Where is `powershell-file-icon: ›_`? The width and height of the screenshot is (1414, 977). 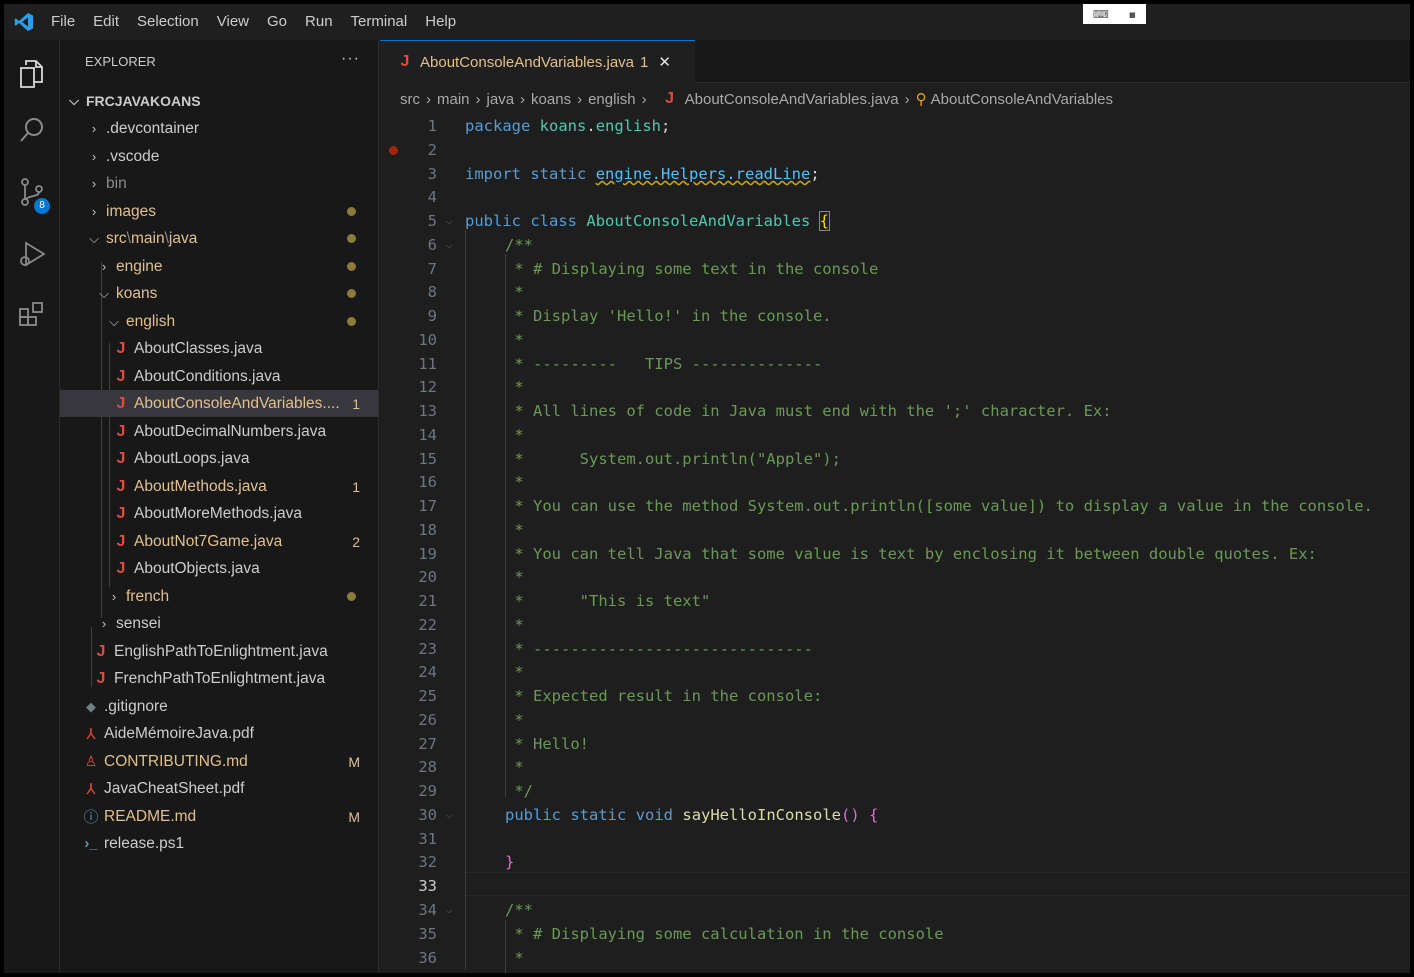 powershell-file-icon: ›_ is located at coordinates (91, 843).